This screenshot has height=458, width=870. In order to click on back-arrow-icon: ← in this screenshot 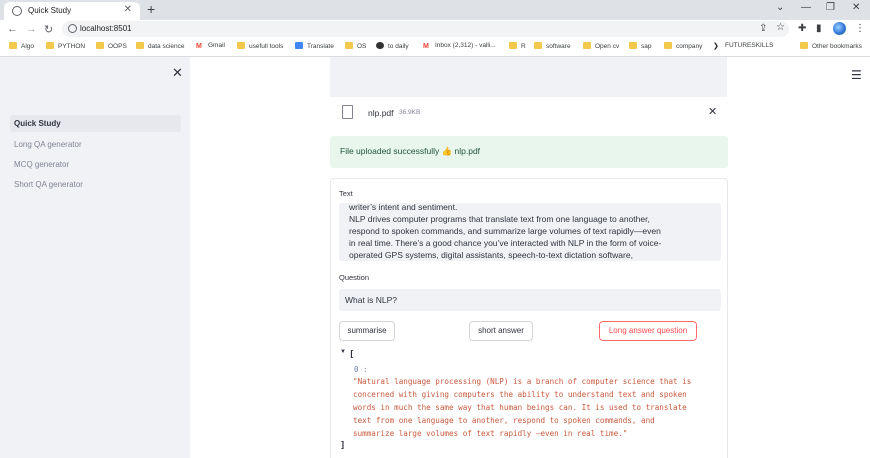, I will do `click(12, 29)`.